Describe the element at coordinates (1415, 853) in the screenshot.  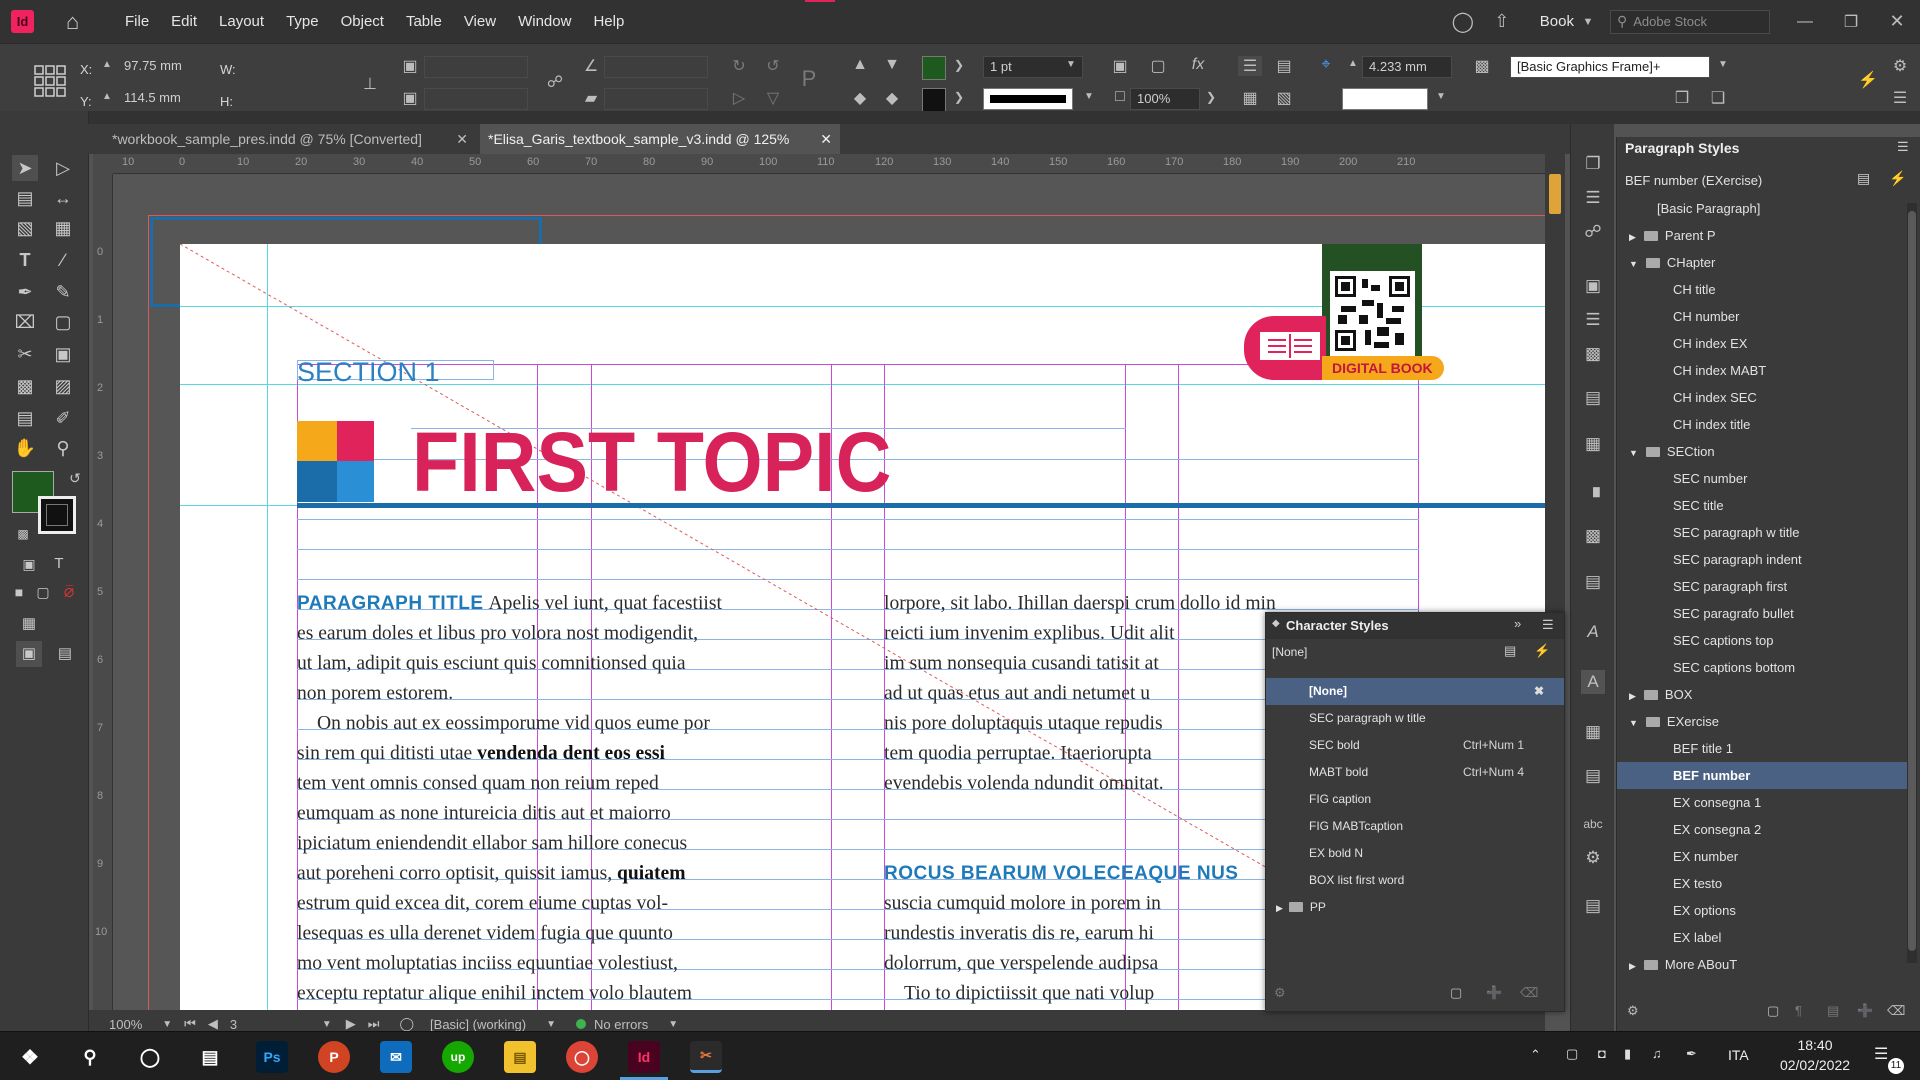
I see `char-style-item: EX bold N` at that location.